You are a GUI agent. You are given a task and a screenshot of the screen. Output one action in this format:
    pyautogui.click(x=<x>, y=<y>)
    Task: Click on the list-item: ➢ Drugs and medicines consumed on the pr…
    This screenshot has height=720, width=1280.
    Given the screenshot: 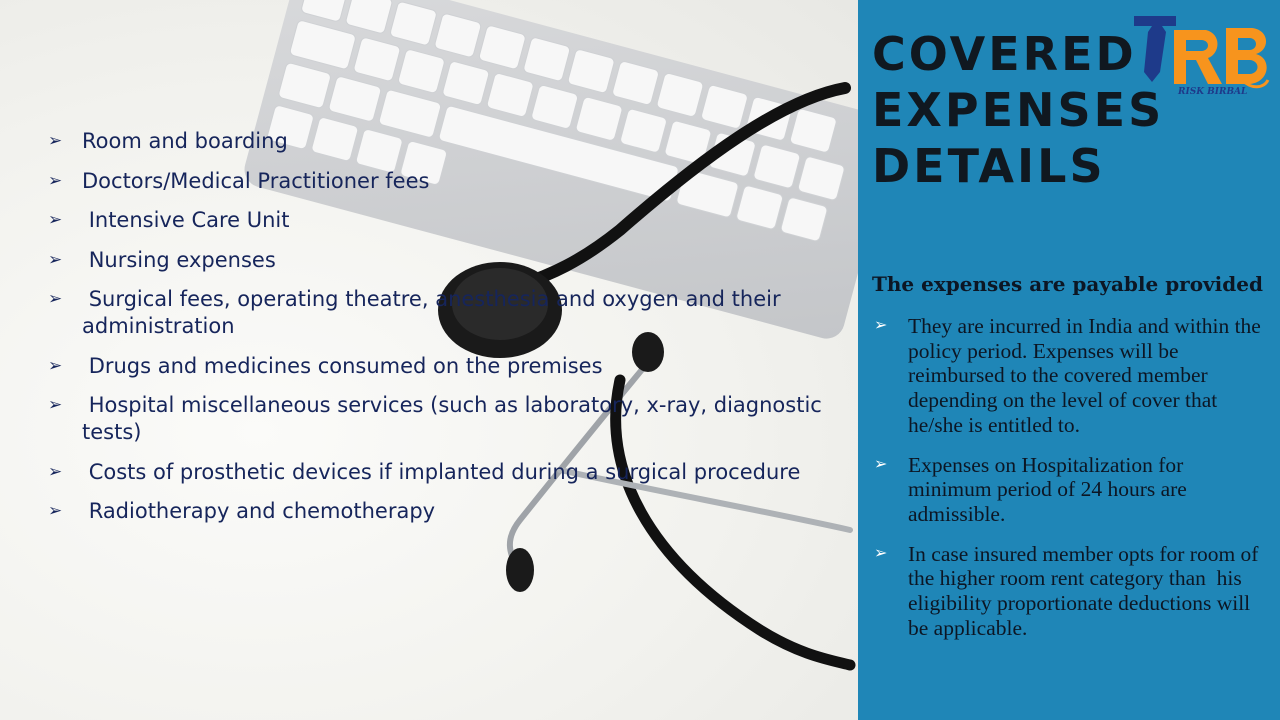 What is the action you would take?
    pyautogui.click(x=325, y=365)
    